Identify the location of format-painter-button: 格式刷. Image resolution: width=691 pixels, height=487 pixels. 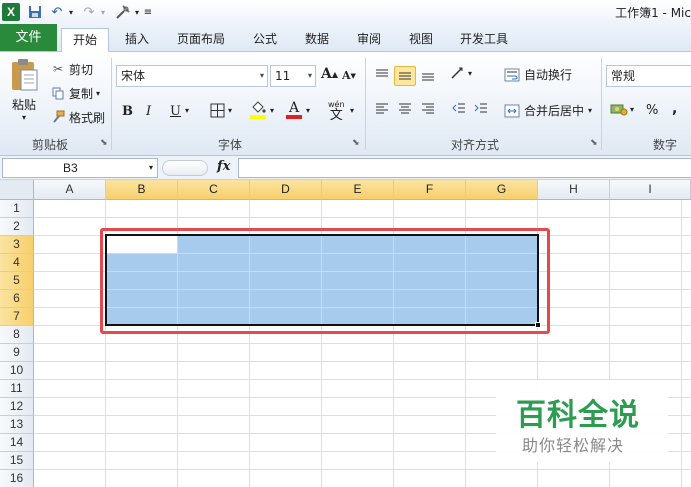
(77, 117).